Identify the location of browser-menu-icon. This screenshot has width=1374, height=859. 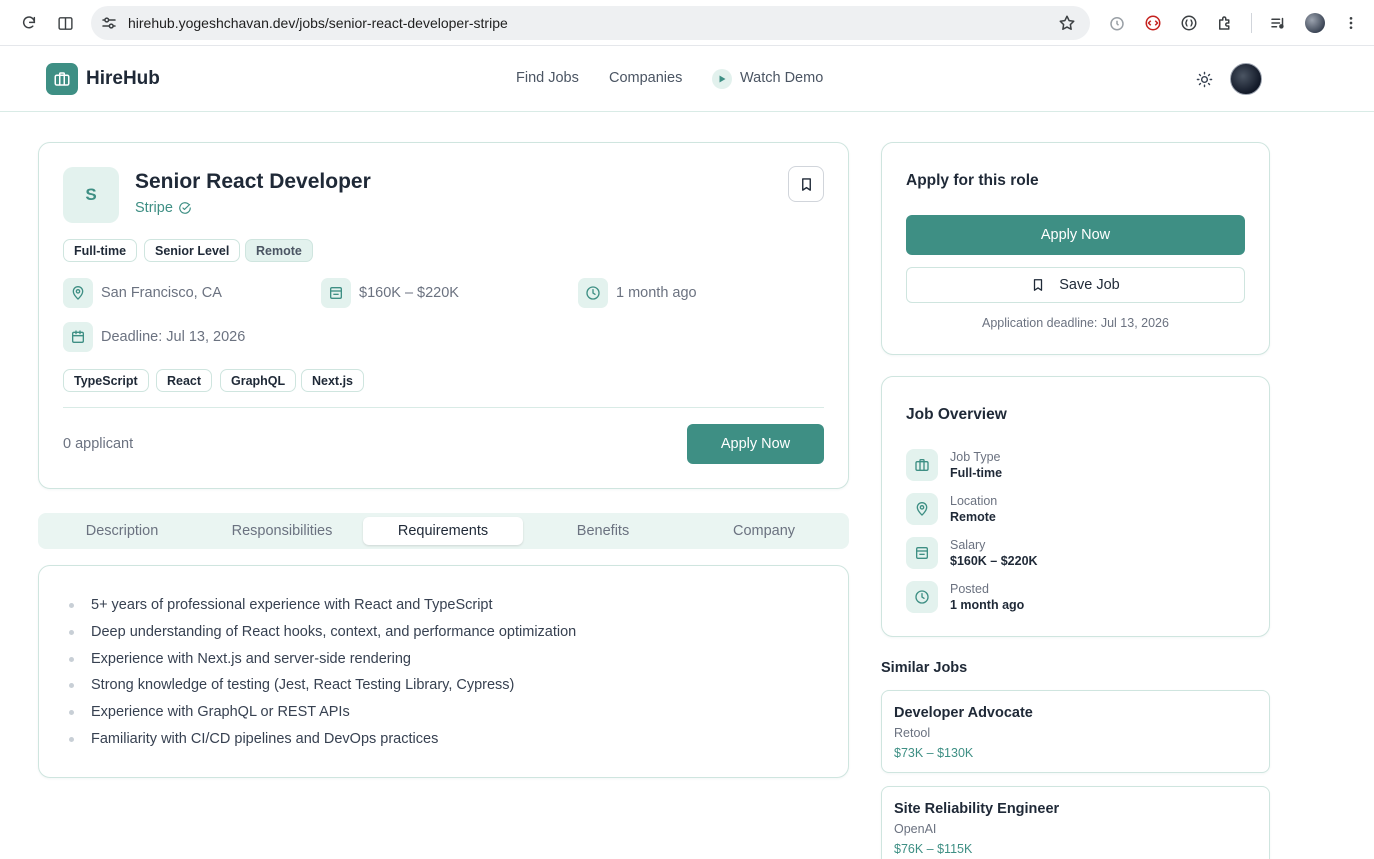
(1351, 23).